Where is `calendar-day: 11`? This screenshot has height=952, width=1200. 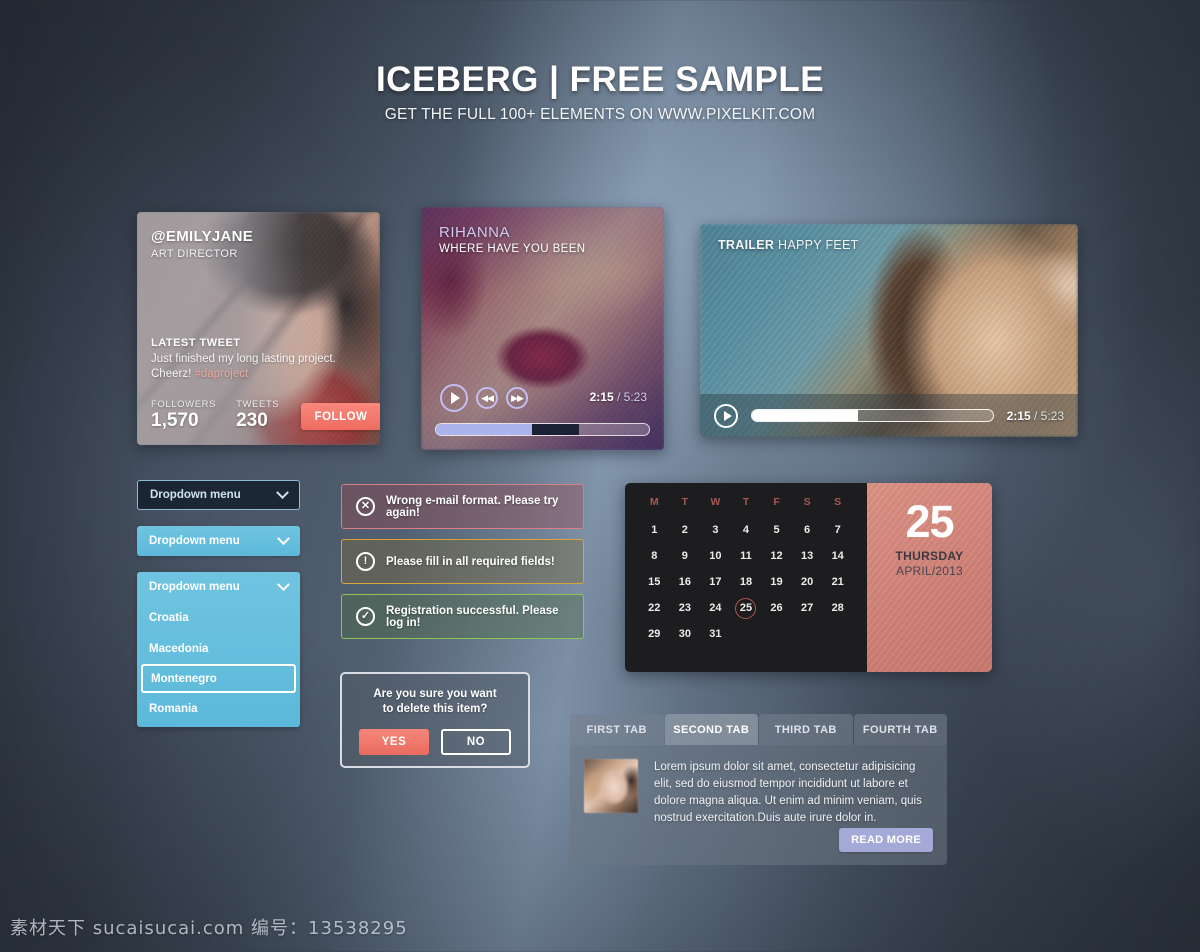 calendar-day: 11 is located at coordinates (746, 556).